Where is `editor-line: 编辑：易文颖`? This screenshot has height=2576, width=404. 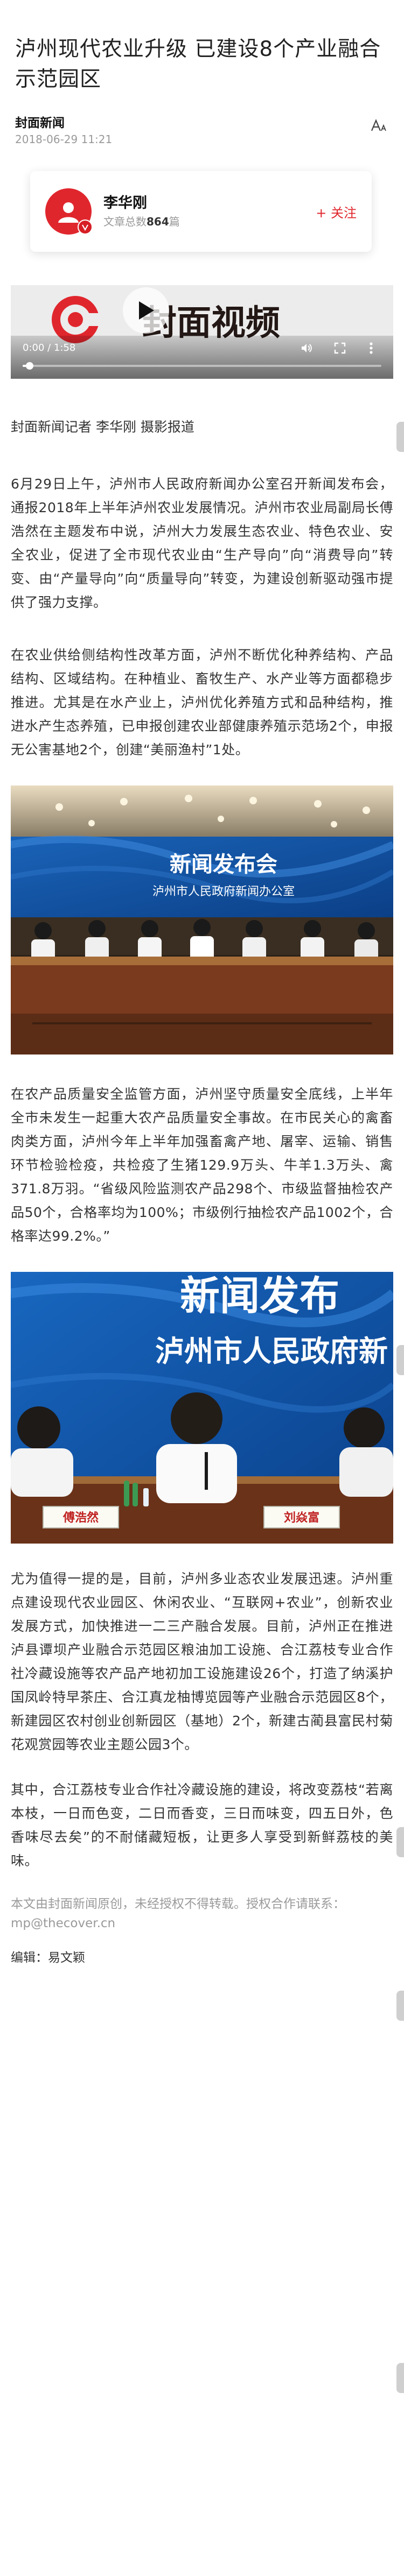
editor-line: 编辑：易文颖 is located at coordinates (48, 1958).